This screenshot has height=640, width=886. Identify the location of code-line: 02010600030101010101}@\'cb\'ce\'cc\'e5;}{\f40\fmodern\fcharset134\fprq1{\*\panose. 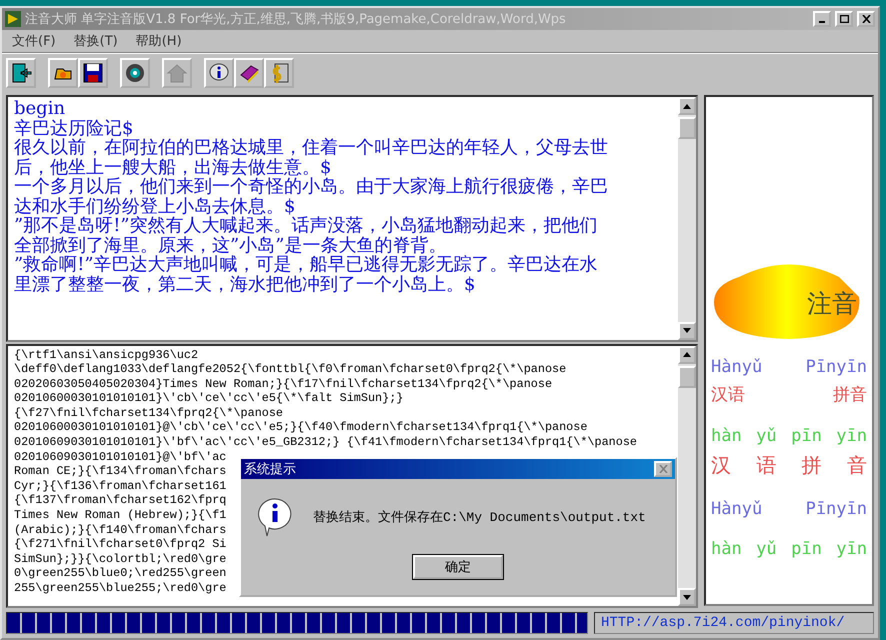
(301, 428).